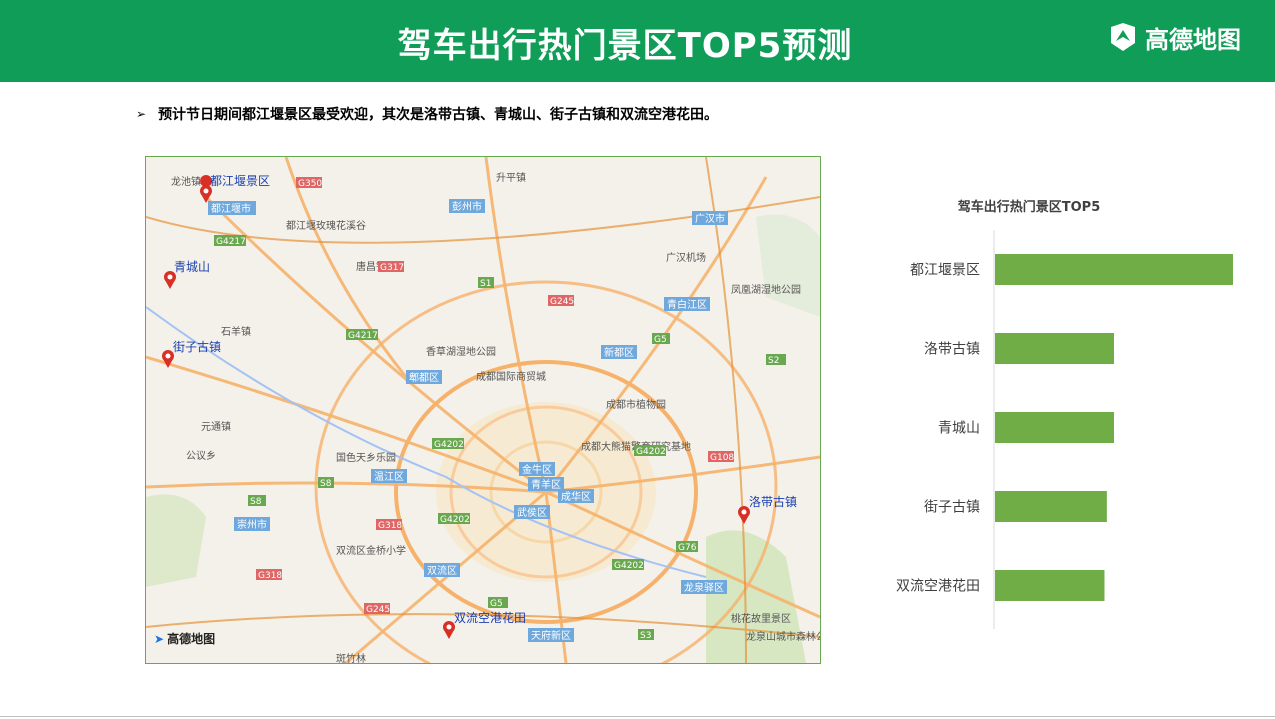 Image resolution: width=1275 pixels, height=719 pixels. I want to click on chart-title: 驾车出行热门景区TOP5, so click(1029, 207).